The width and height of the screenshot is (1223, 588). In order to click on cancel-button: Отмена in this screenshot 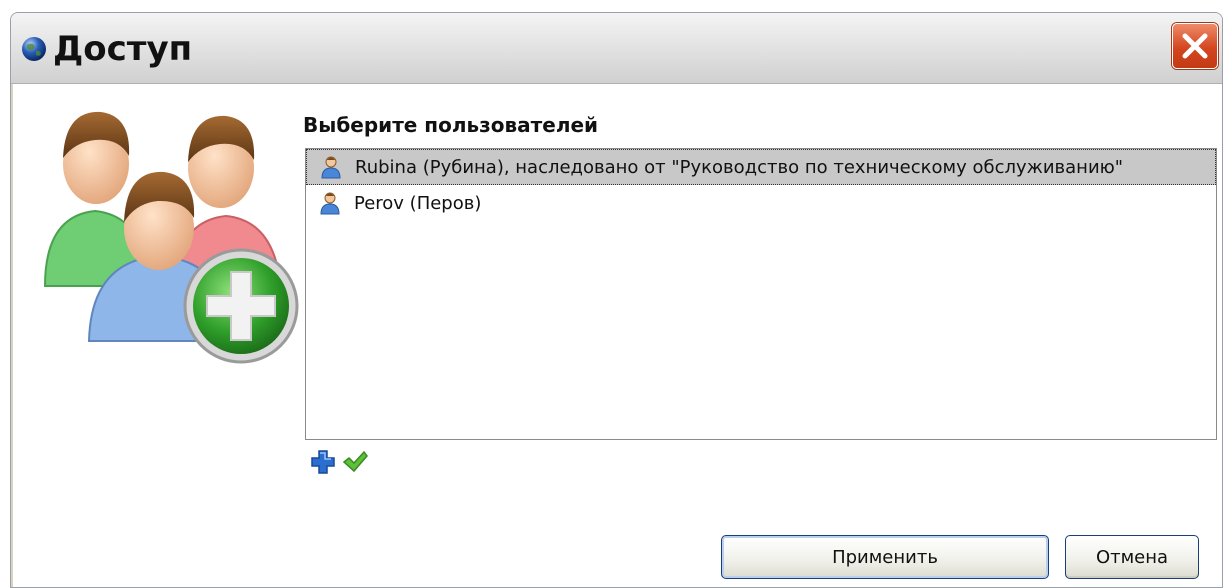, I will do `click(1132, 557)`.